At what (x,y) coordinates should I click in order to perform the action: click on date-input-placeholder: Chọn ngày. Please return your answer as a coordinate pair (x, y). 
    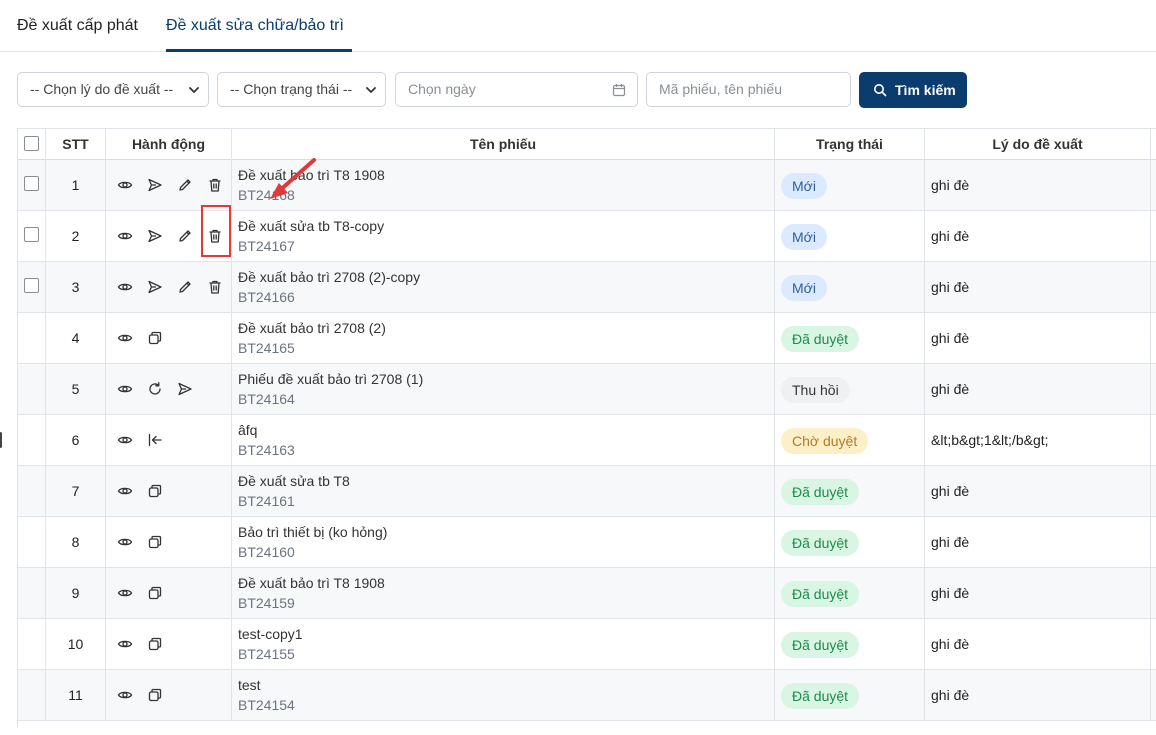
    Looking at the image, I should click on (442, 89).